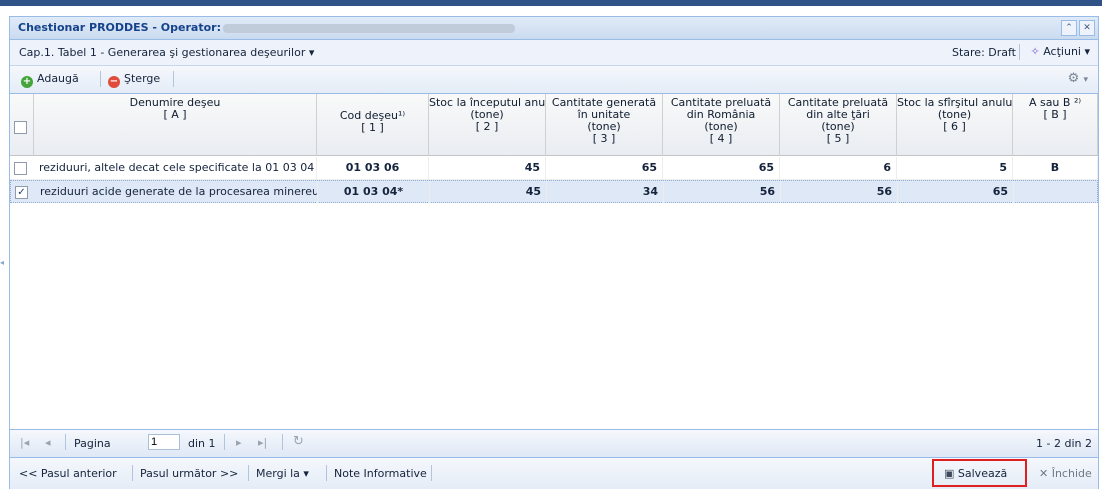 This screenshot has height=490, width=1102. What do you see at coordinates (956, 192) in the screenshot?
I see `cell-stoc-sfarsit: 65` at bounding box center [956, 192].